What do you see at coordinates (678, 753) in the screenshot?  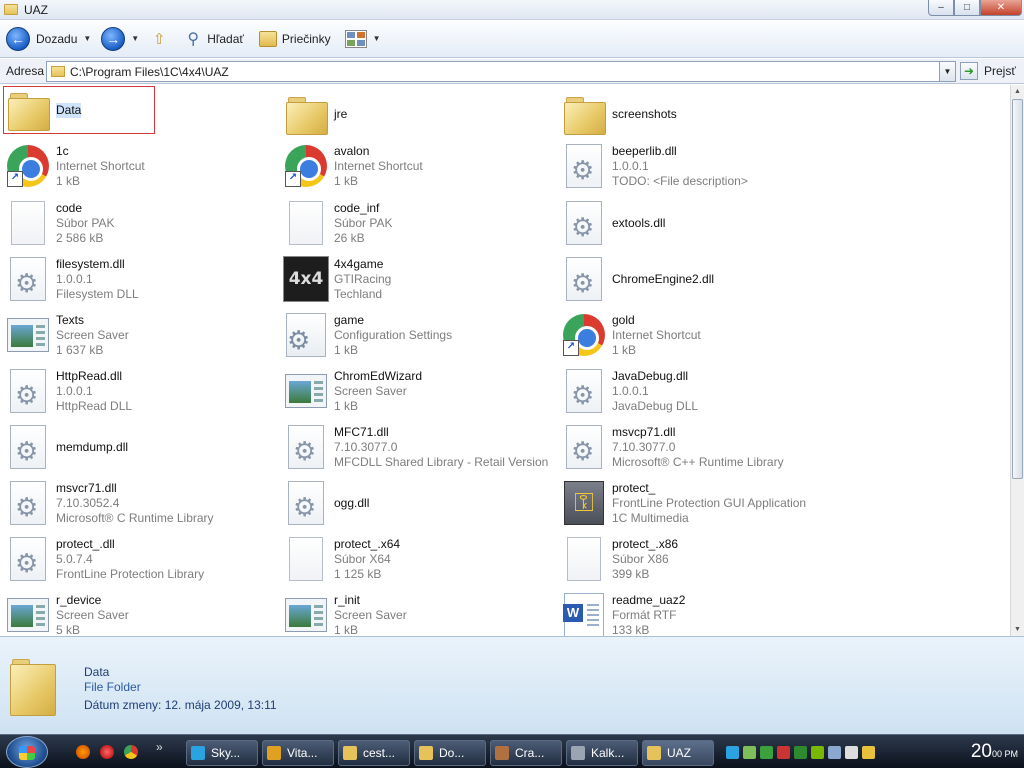 I see `taskbar-button: UAZ` at bounding box center [678, 753].